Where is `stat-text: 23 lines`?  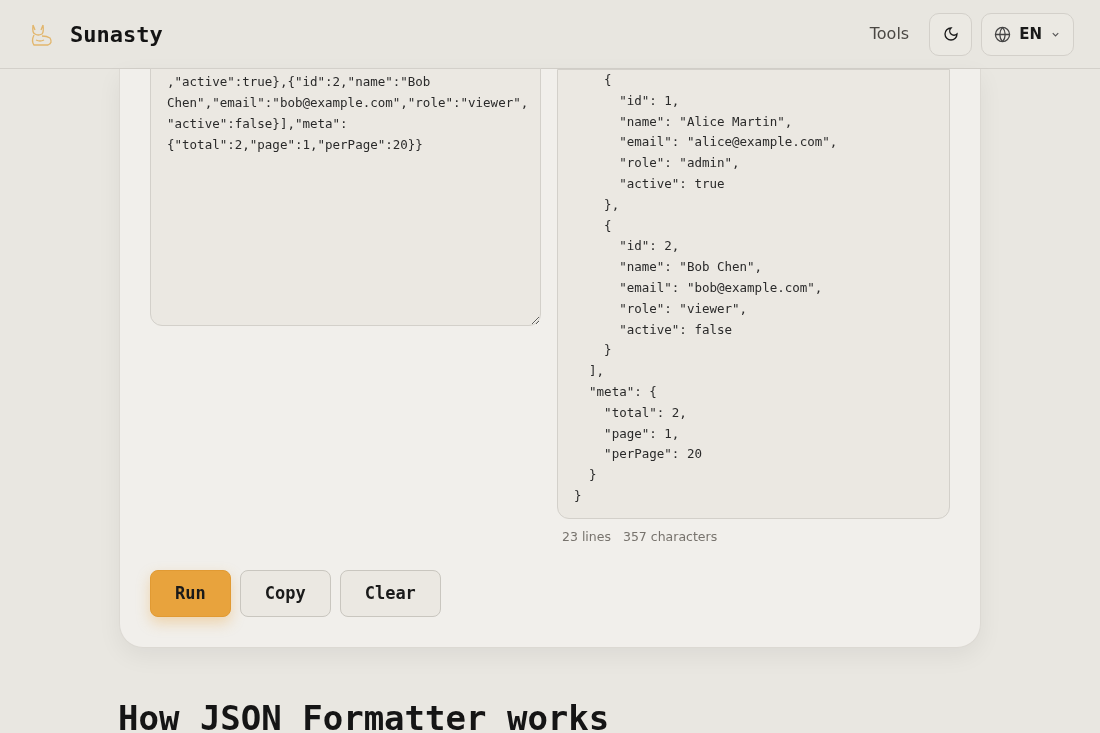
stat-text: 23 lines is located at coordinates (586, 537).